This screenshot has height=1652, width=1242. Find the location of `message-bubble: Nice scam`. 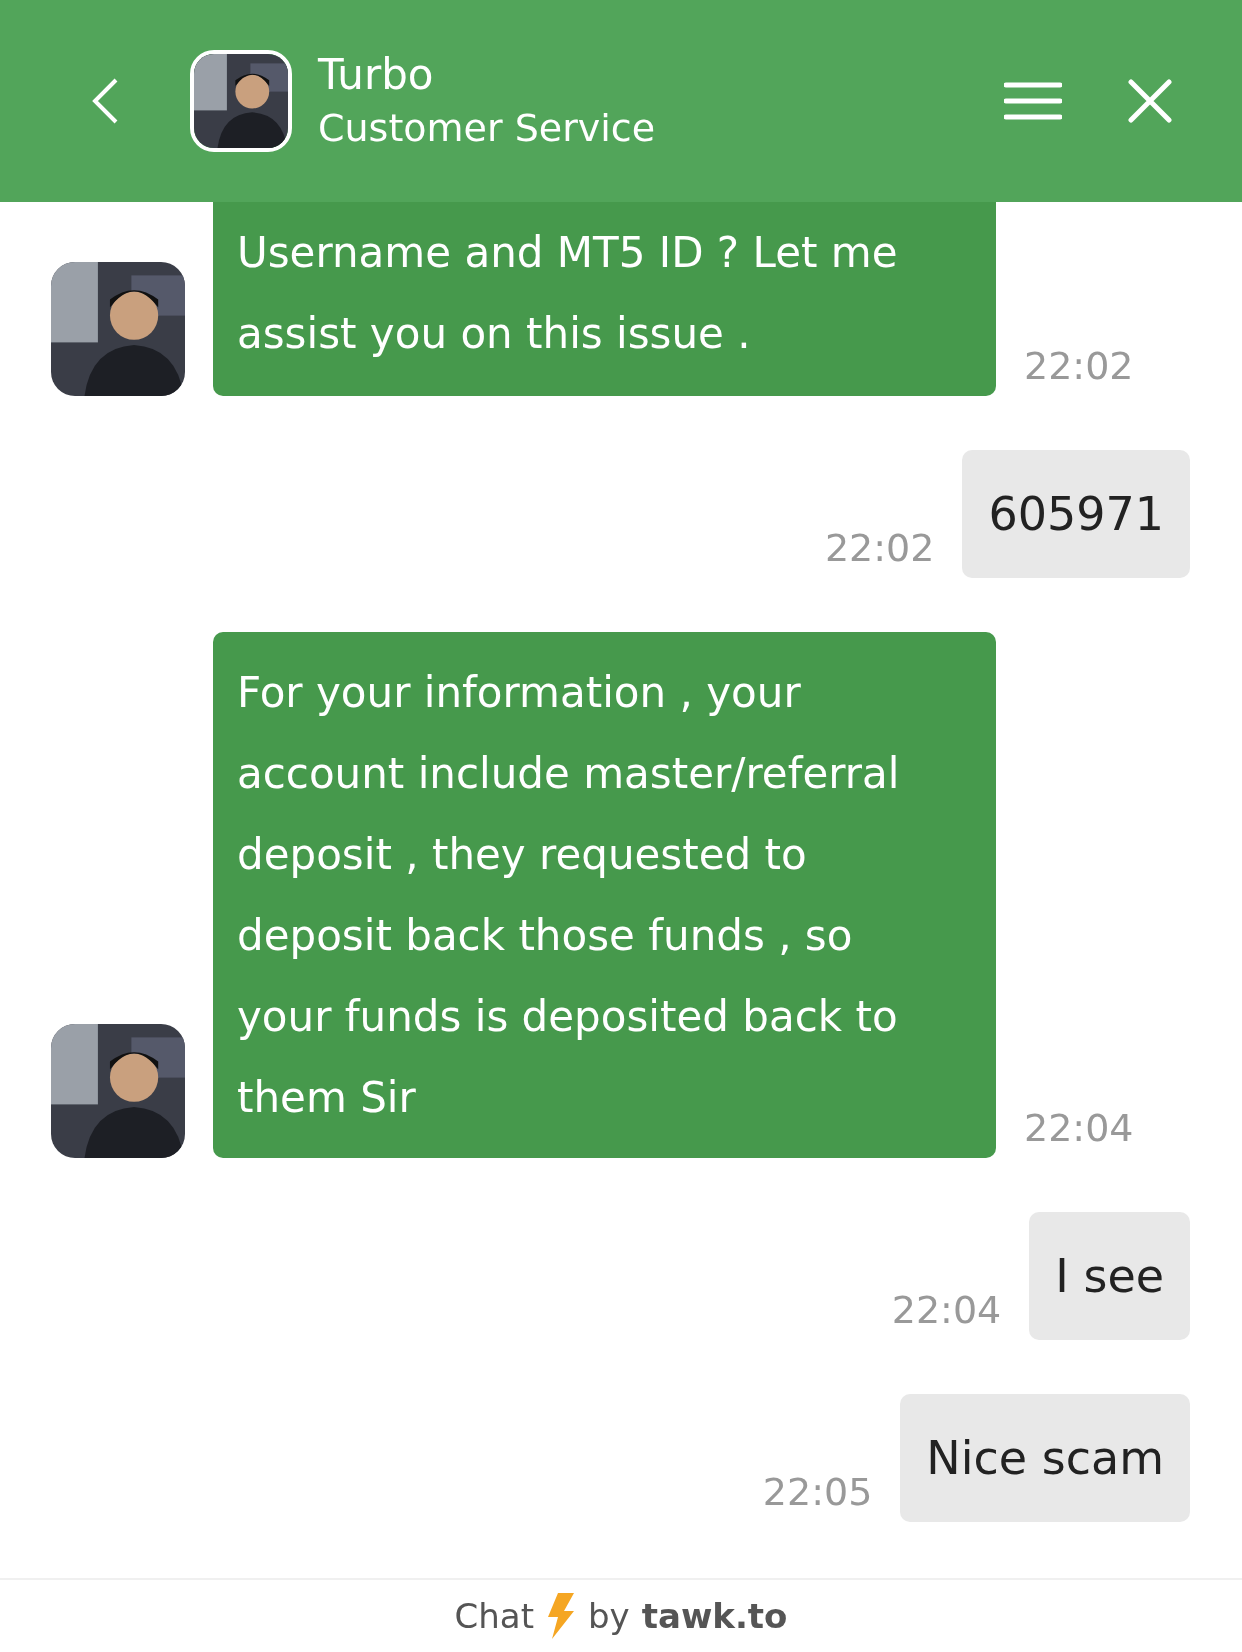

message-bubble: Nice scam is located at coordinates (1045, 1458).